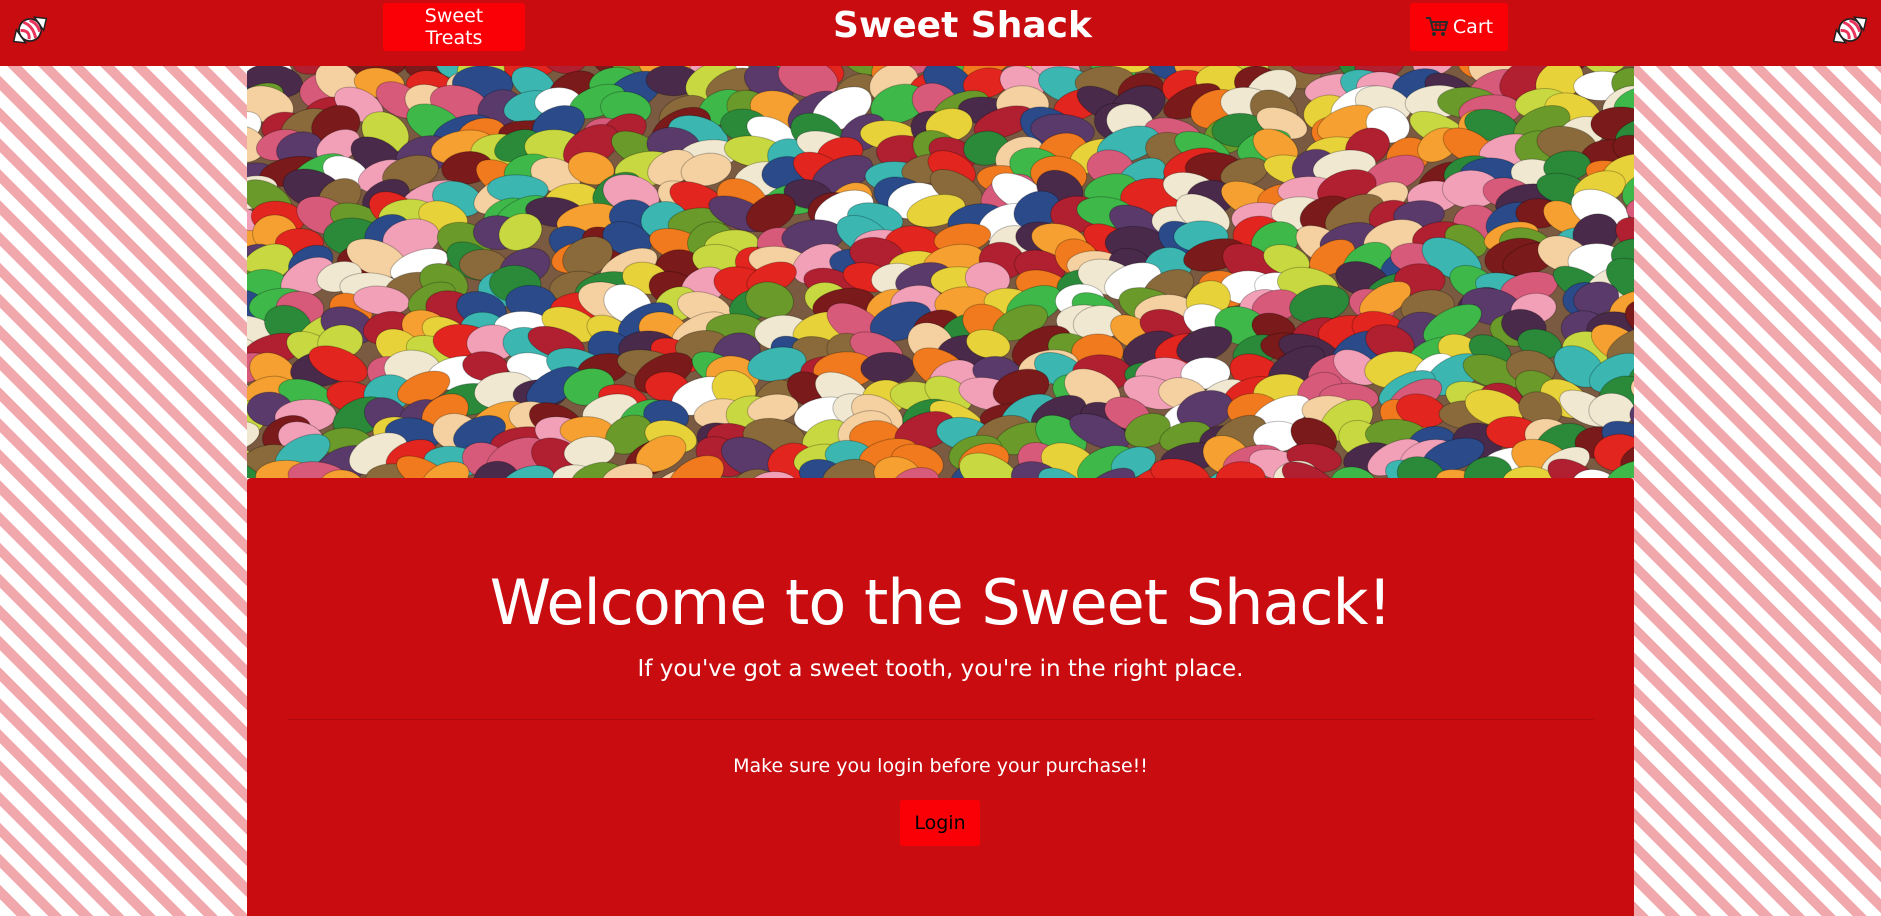  Describe the element at coordinates (1473, 27) in the screenshot. I see `cart-label: Cart` at that location.